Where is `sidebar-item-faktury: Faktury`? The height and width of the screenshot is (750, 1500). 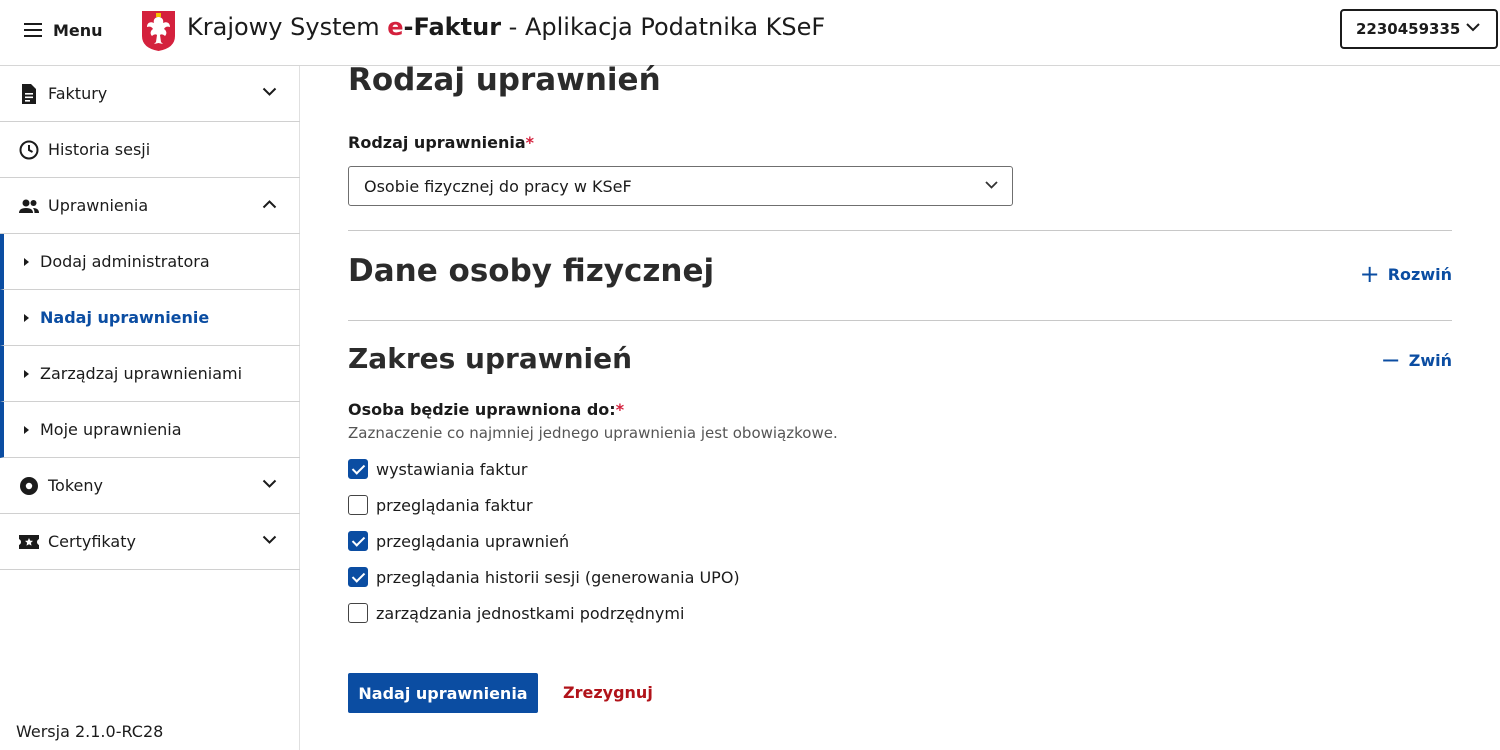
sidebar-item-faktury: Faktury is located at coordinates (150, 94).